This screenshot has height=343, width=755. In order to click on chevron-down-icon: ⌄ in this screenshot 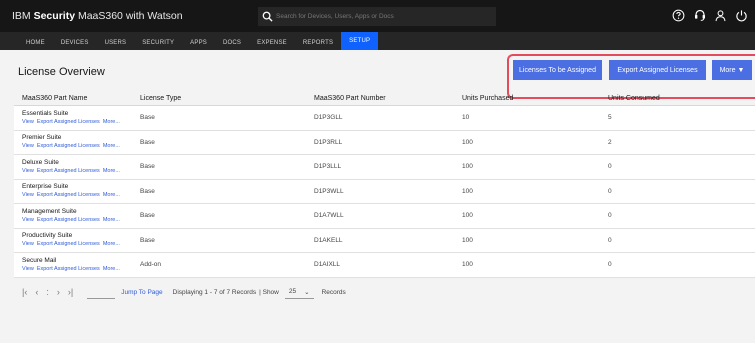, I will do `click(307, 292)`.